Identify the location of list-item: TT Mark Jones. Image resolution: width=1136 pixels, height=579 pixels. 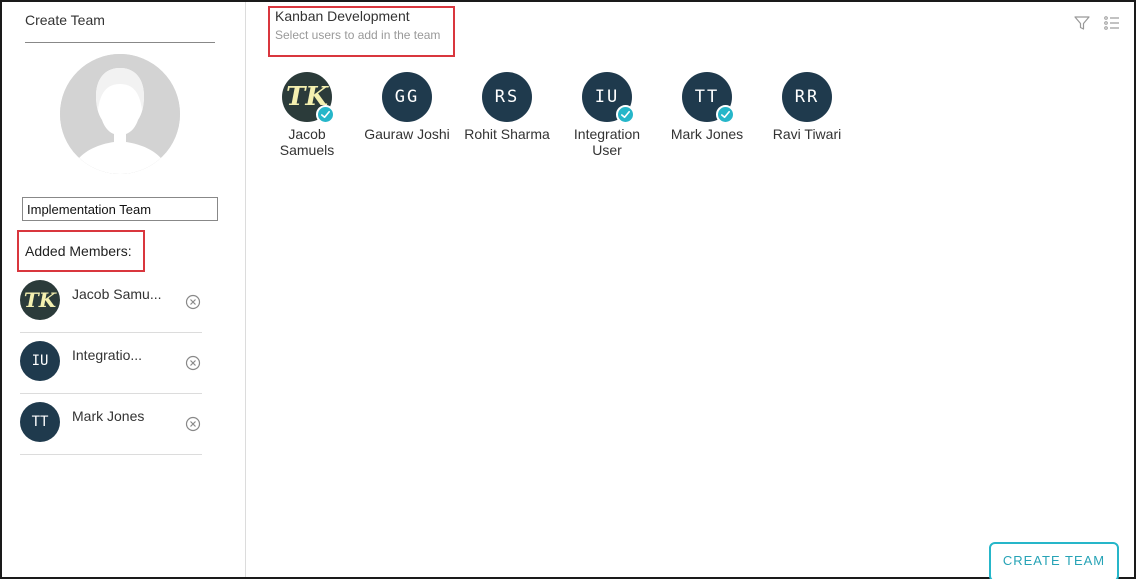
(111, 424).